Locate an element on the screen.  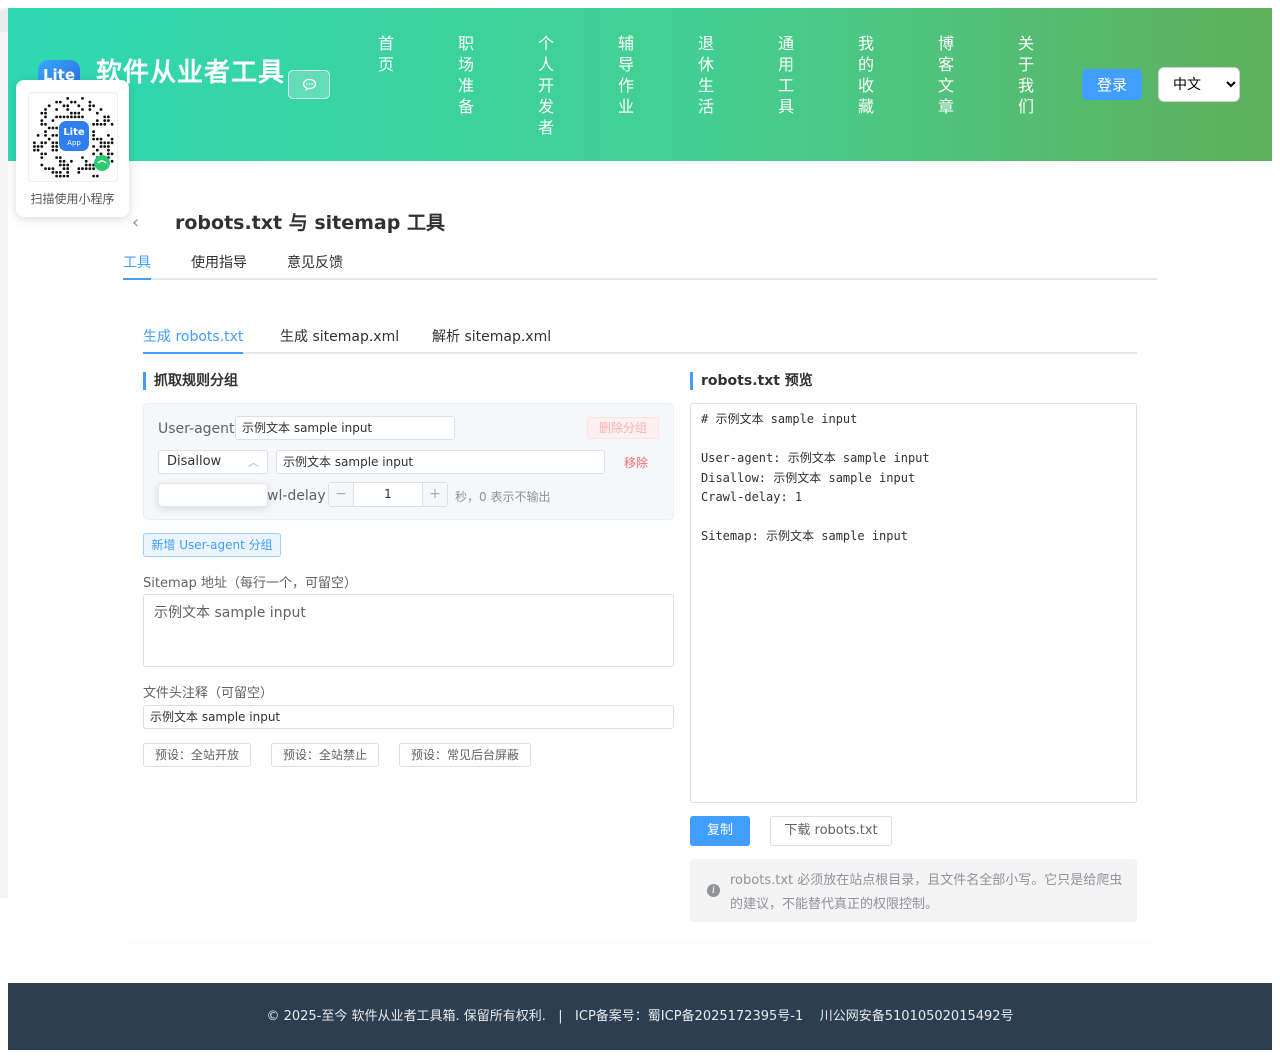
rule-type-select: Disallow ︿ is located at coordinates (213, 462).